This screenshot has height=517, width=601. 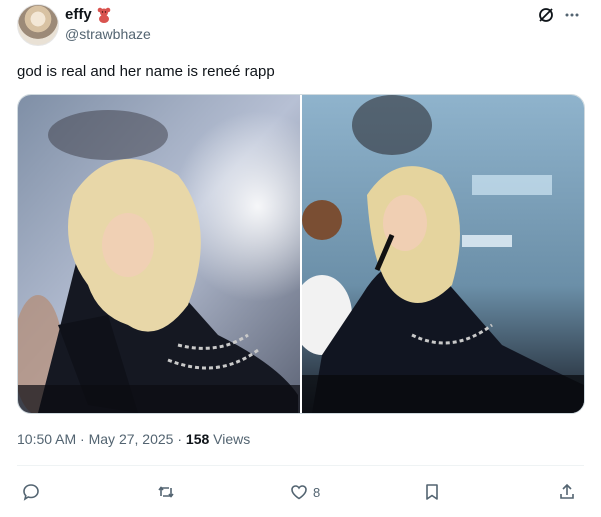 I want to click on more-options-icon, so click(x=572, y=15).